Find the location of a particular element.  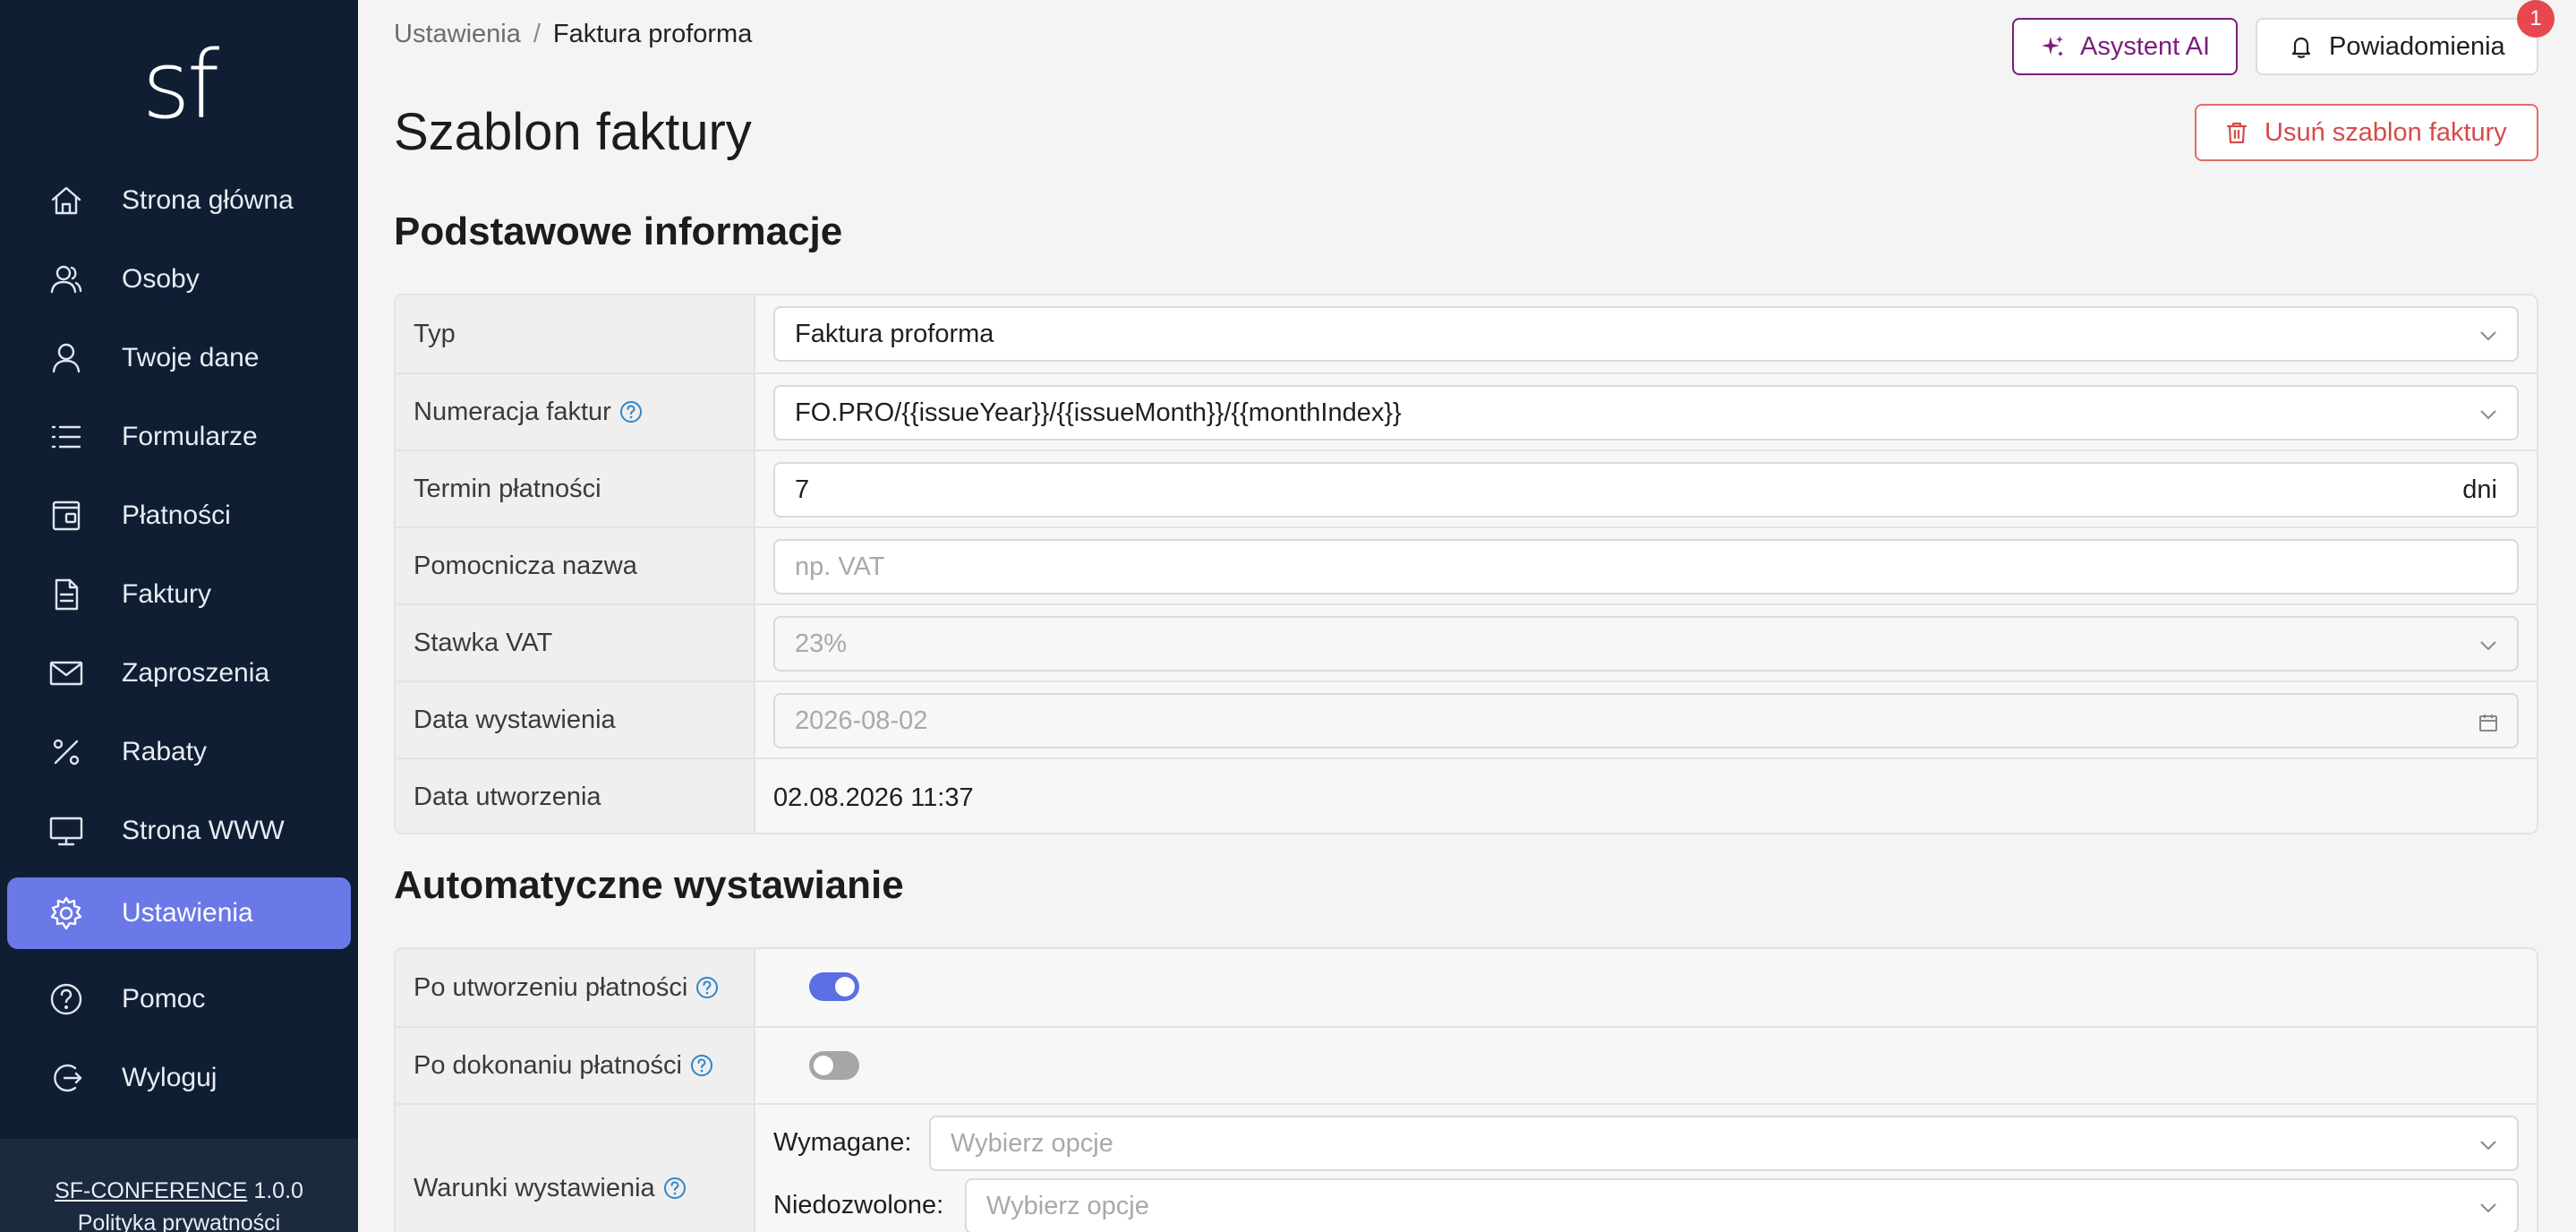

sidebar-item-your-data: Twoje dane is located at coordinates (179, 358).